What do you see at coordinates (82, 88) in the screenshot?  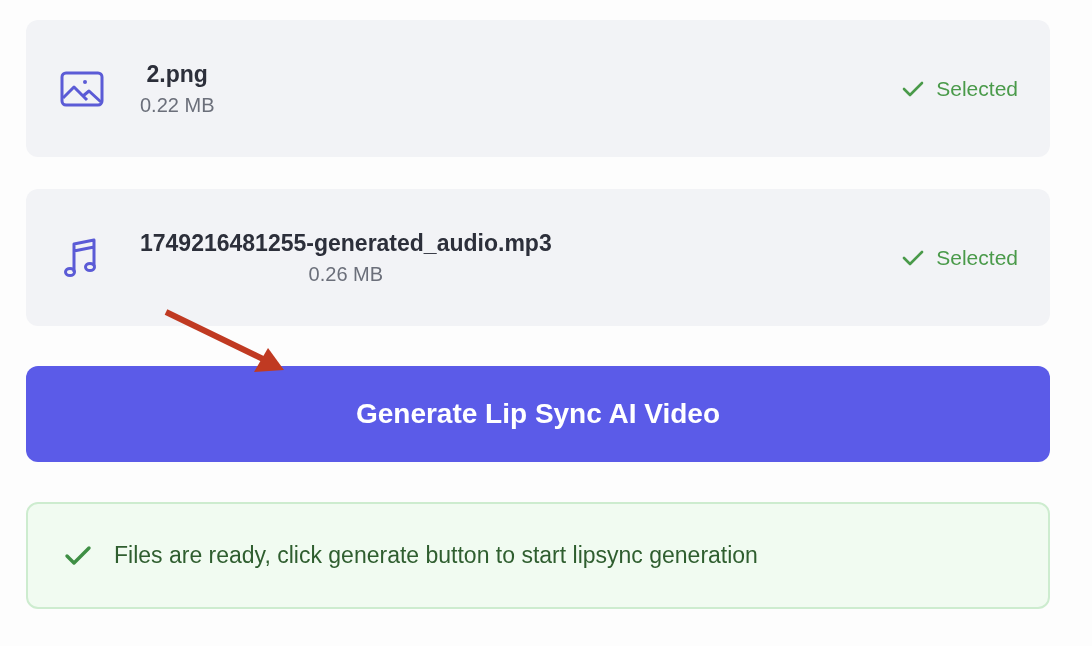 I see `image-icon` at bounding box center [82, 88].